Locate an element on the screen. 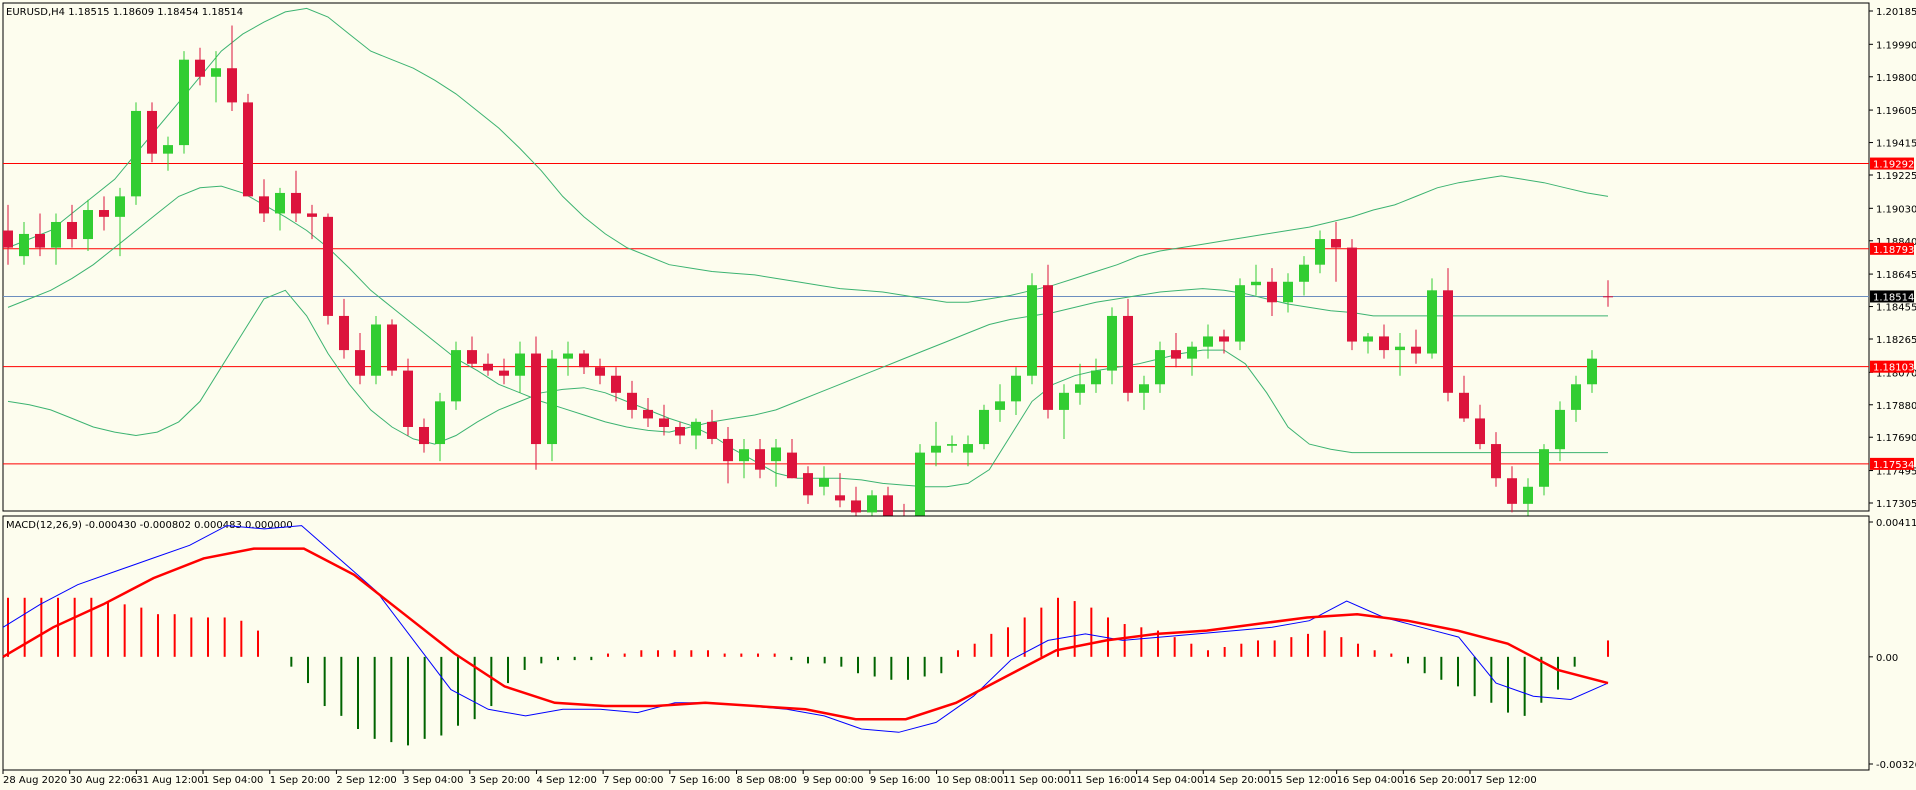  time-tick-label: 3 Sep 04:00 is located at coordinates (433, 780).